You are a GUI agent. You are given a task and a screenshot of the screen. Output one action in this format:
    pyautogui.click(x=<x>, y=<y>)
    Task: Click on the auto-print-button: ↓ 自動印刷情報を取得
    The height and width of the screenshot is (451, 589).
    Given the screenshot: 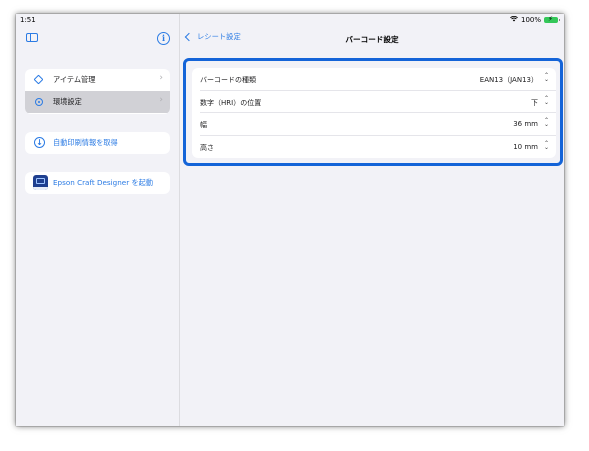 What is the action you would take?
    pyautogui.click(x=97, y=143)
    